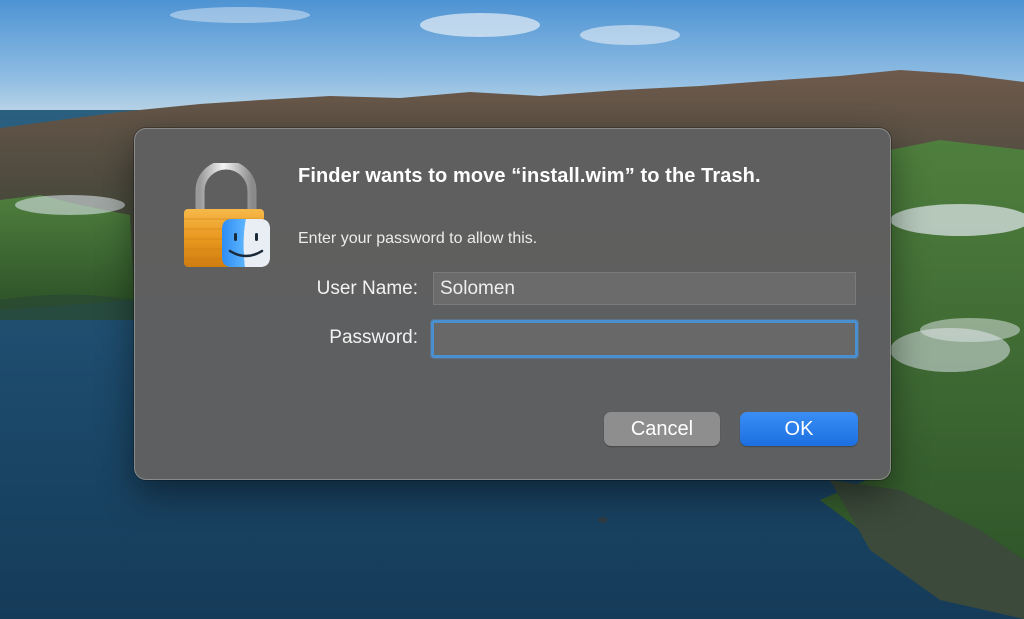 Image resolution: width=1024 pixels, height=619 pixels. What do you see at coordinates (644, 288) in the screenshot?
I see `username-field` at bounding box center [644, 288].